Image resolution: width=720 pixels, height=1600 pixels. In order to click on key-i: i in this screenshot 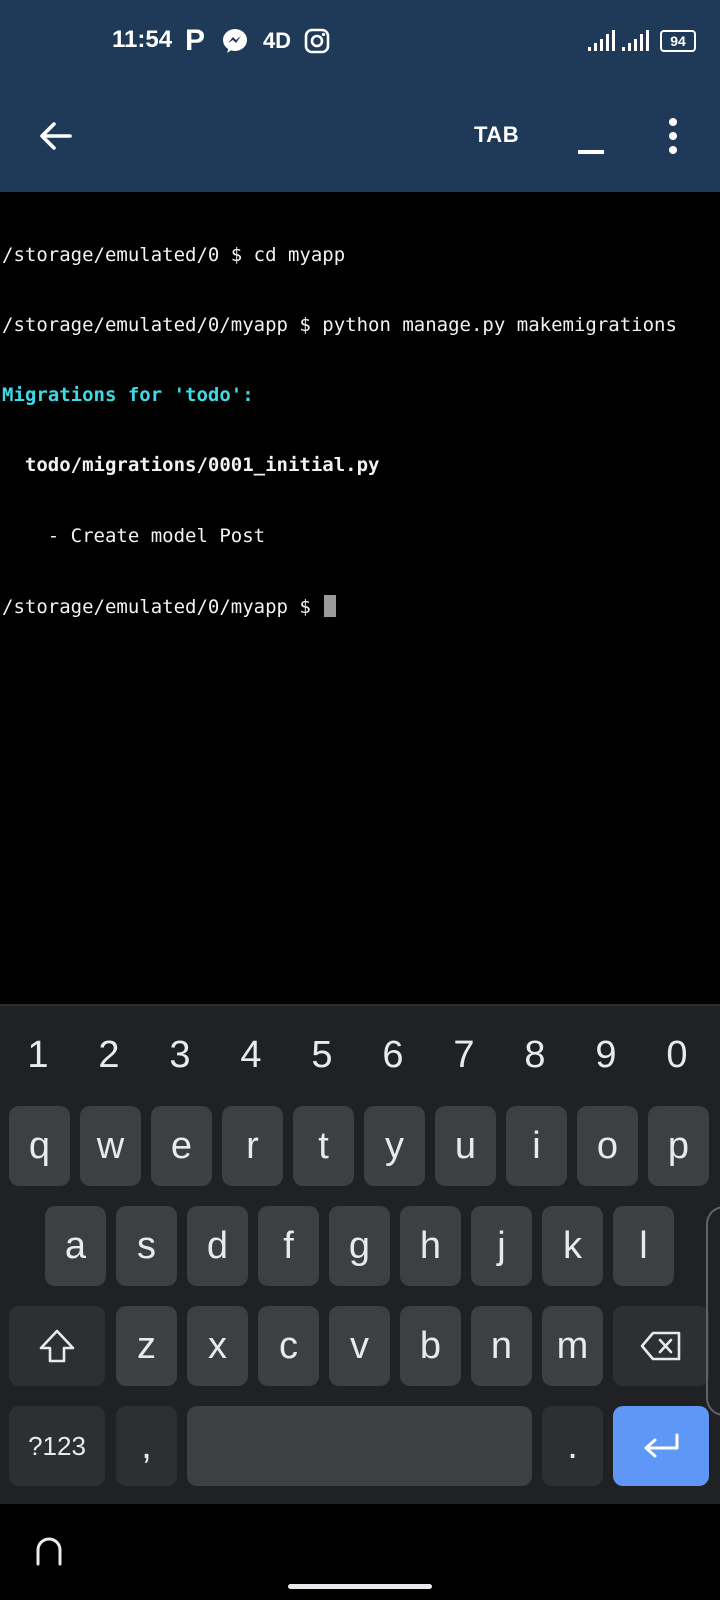, I will do `click(536, 1146)`.